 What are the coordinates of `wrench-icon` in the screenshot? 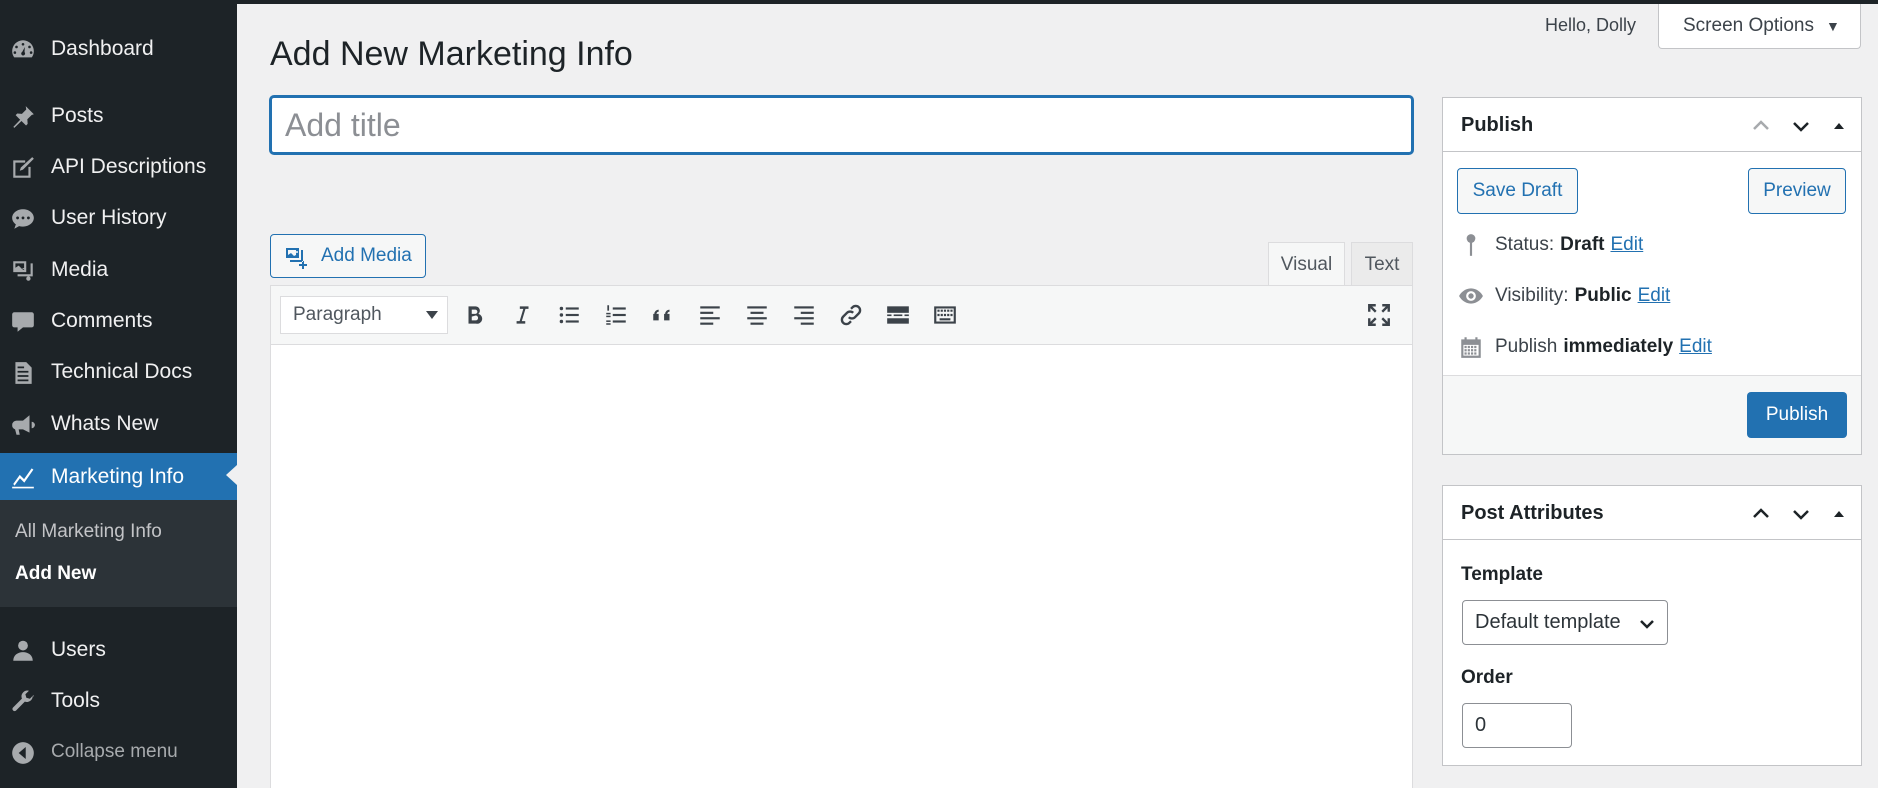 It's located at (23, 702).